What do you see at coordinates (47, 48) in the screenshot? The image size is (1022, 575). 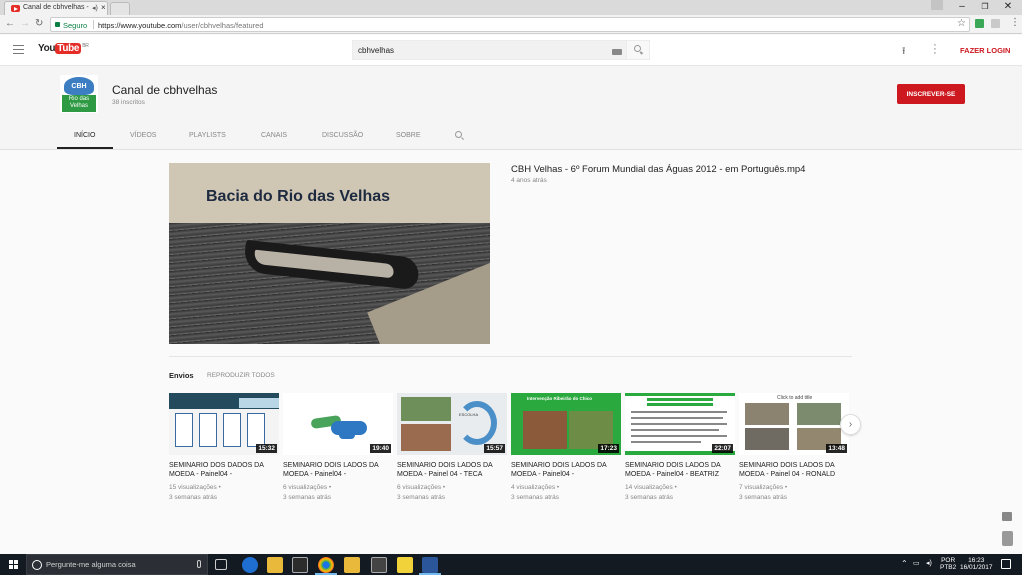 I see `logo-you: You` at bounding box center [47, 48].